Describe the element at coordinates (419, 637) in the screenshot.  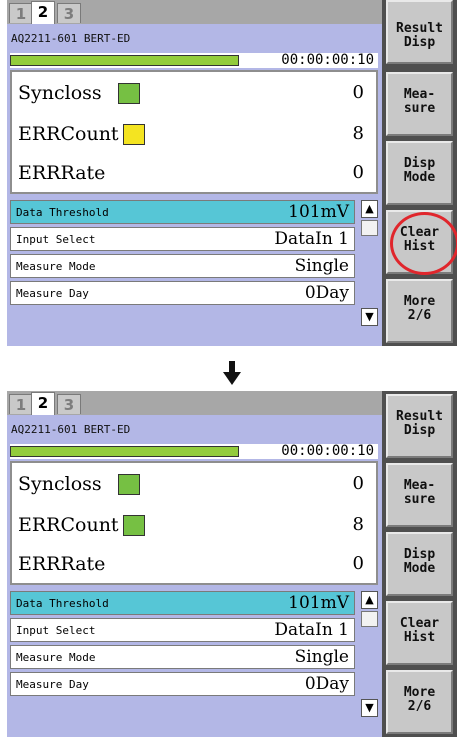
I see `softkey-label: Hist` at that location.